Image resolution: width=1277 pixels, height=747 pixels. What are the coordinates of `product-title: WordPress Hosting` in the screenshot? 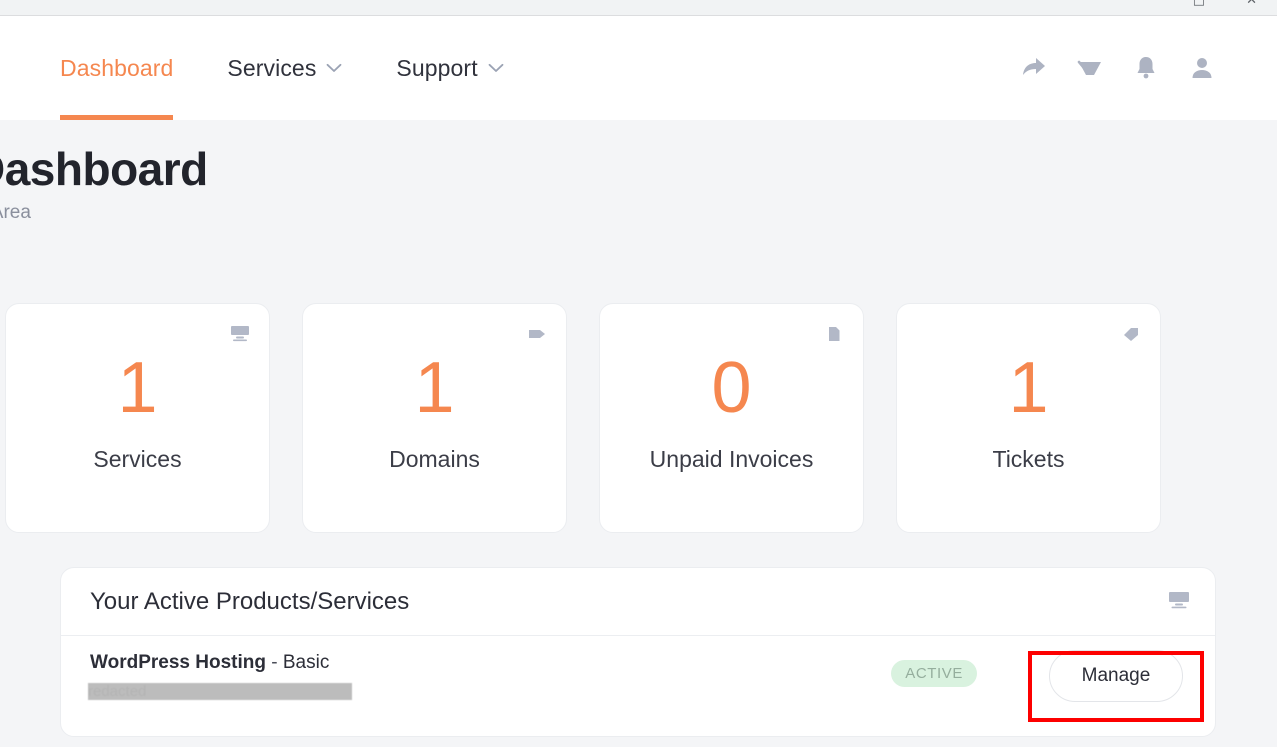 It's located at (178, 662).